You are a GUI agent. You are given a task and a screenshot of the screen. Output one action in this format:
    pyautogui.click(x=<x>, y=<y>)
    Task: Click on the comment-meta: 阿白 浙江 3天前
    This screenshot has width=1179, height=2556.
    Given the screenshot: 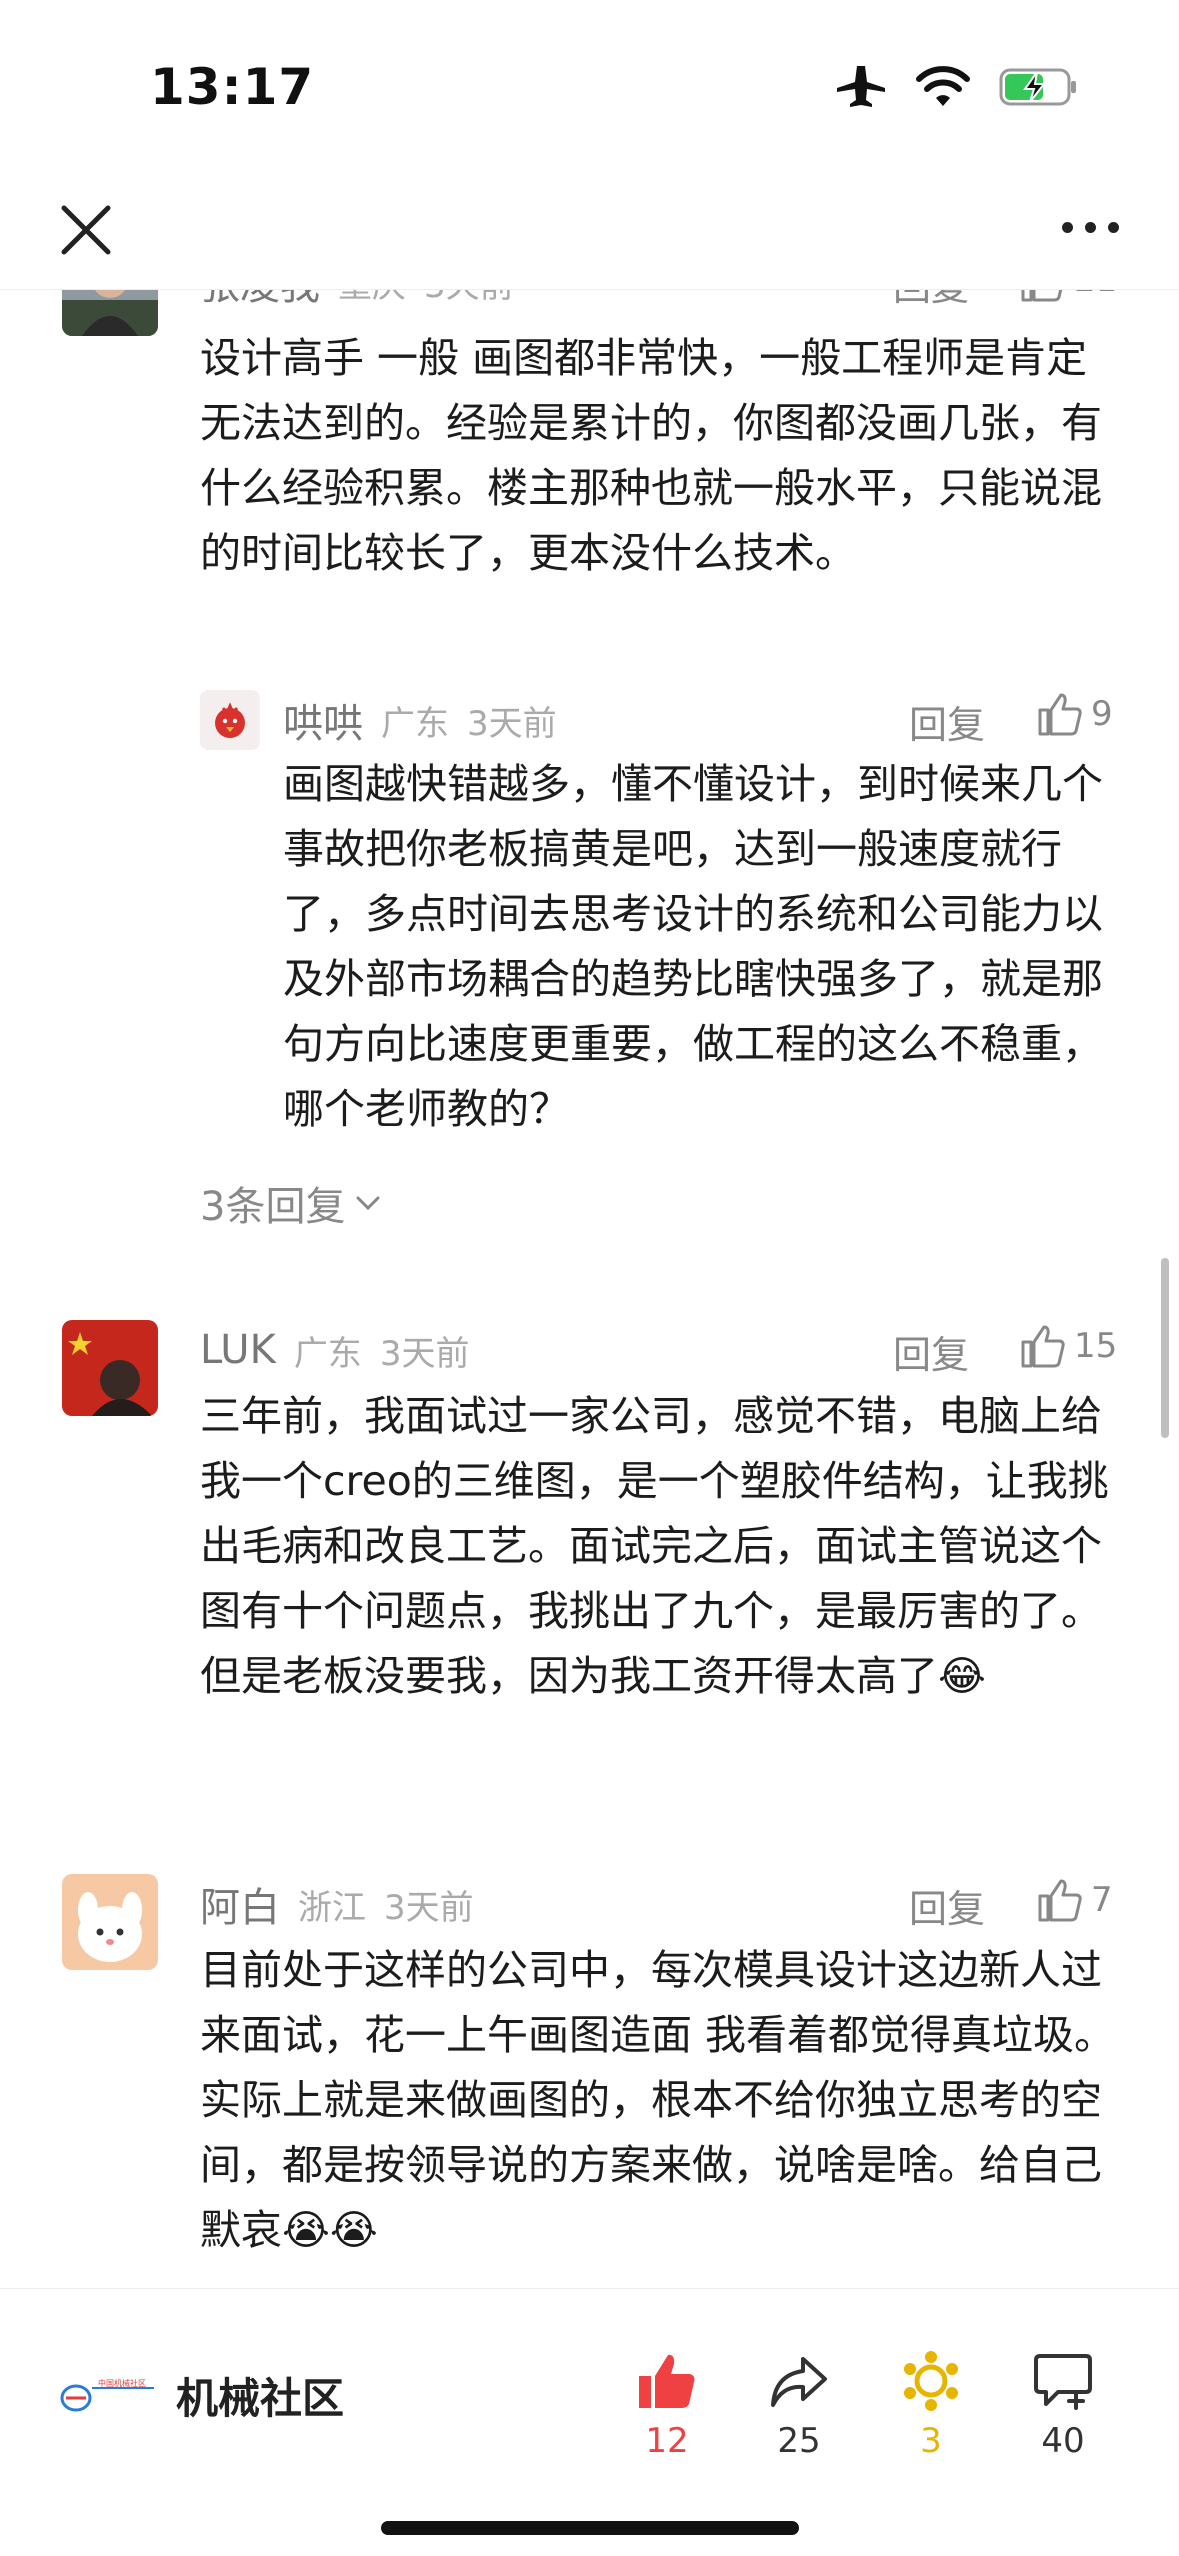 What is the action you would take?
    pyautogui.click(x=337, y=1904)
    